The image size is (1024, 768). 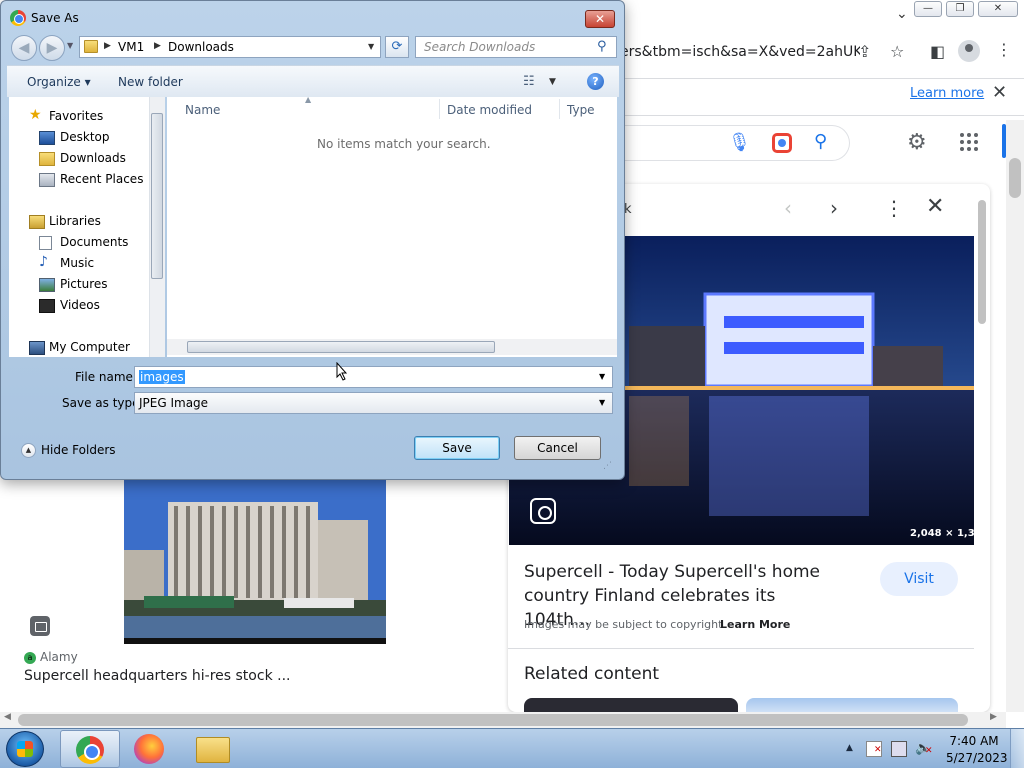 I want to click on infobar-learn-more-link: Learn more, so click(x=947, y=93).